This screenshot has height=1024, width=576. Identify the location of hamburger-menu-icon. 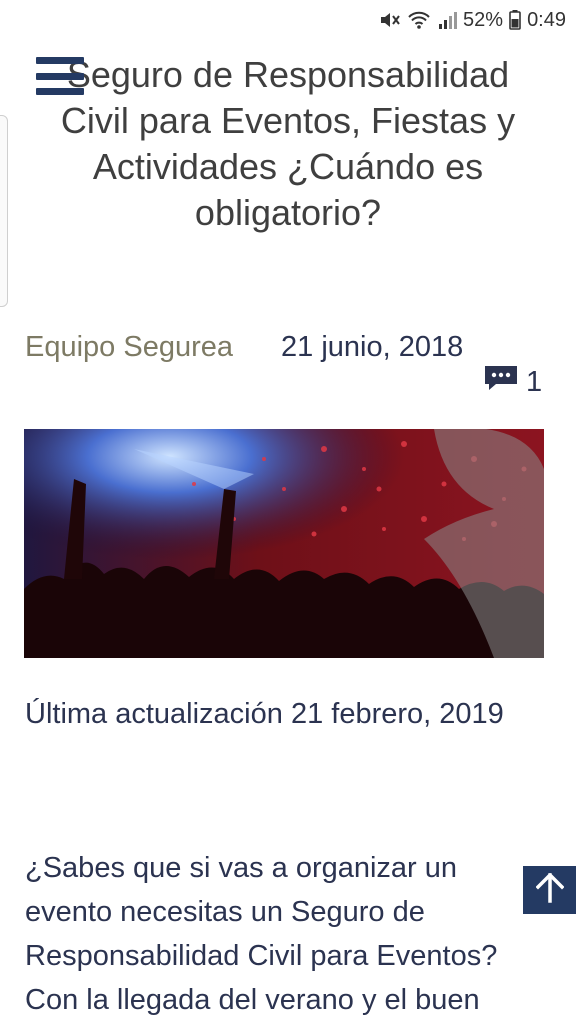
(60, 76).